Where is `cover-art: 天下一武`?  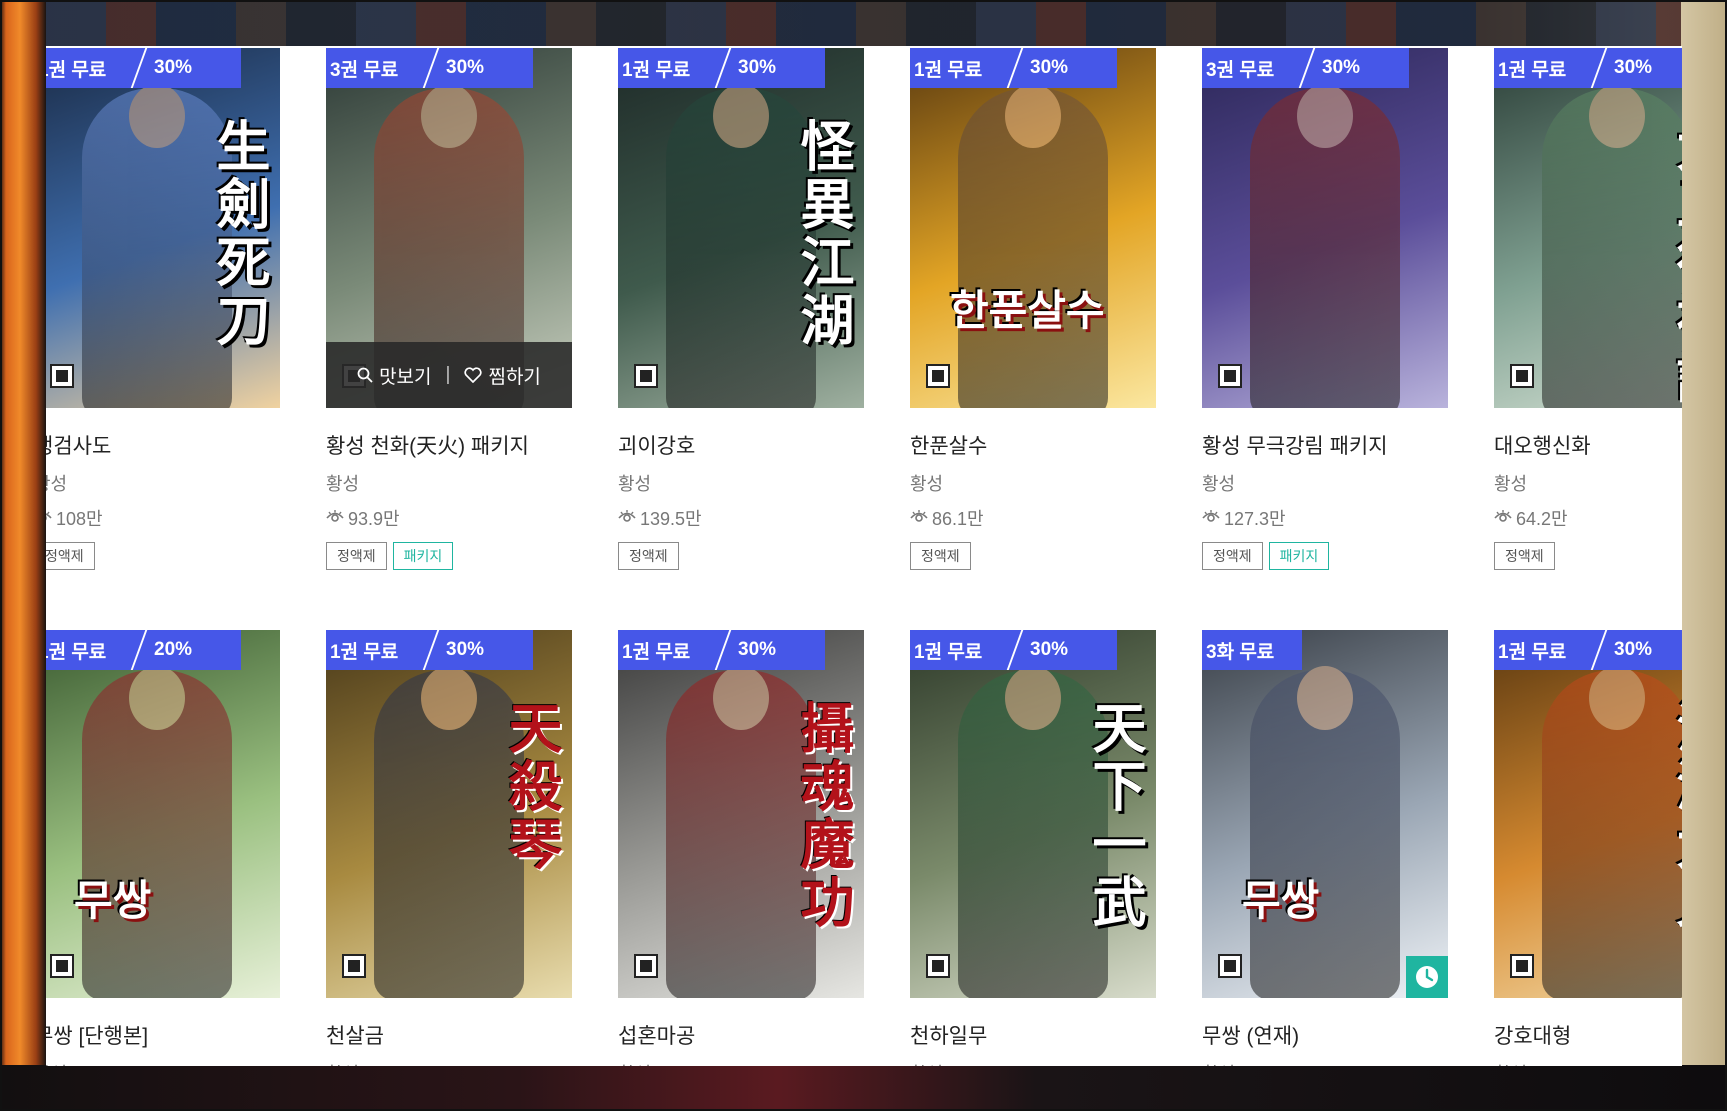
cover-art: 天下一武 is located at coordinates (1033, 814).